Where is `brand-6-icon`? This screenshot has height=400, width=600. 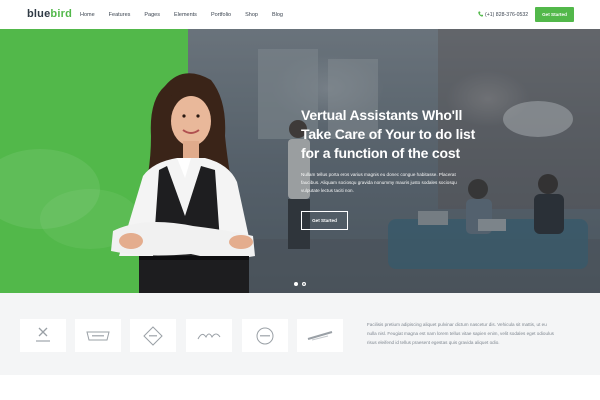
brand-6-icon is located at coordinates (320, 335).